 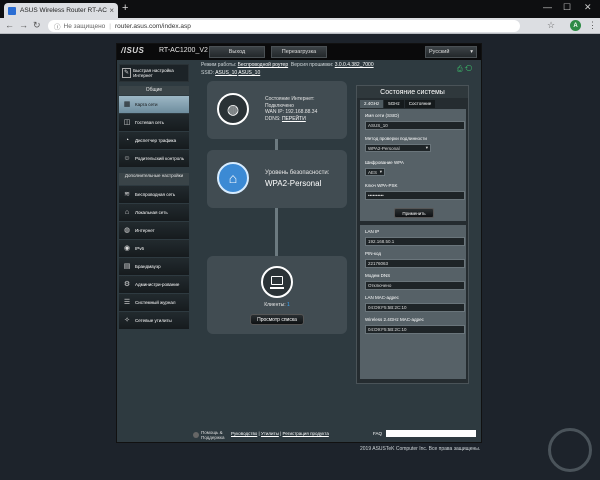 What do you see at coordinates (140, 248) in the screenshot?
I see `sidebar-item-label: IPv6` at bounding box center [140, 248].